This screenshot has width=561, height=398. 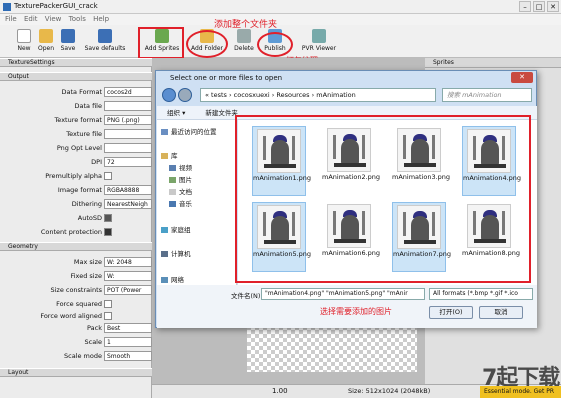 I want to click on nav-music: 音乐, so click(x=180, y=203).